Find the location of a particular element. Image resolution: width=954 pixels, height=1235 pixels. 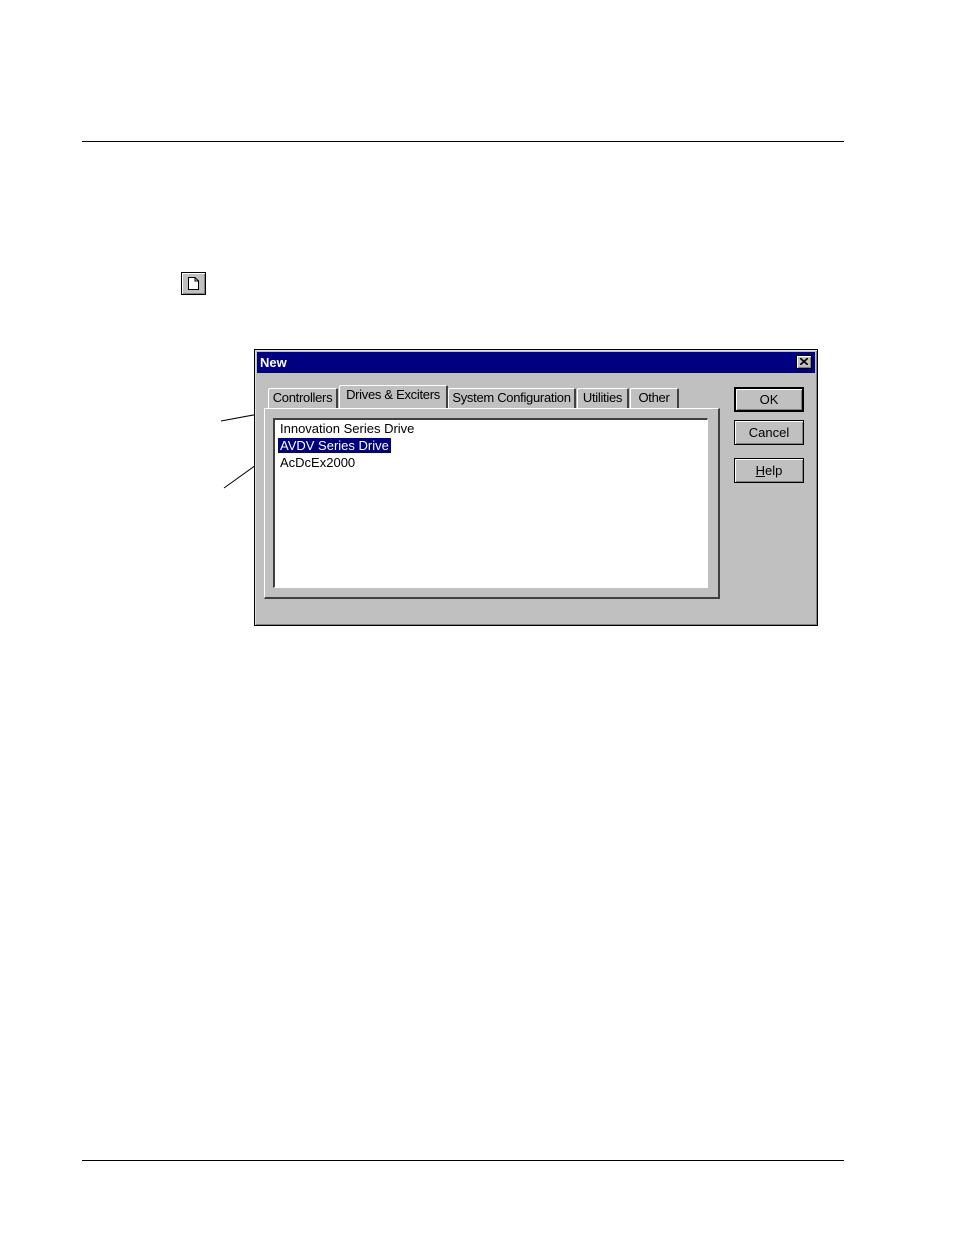

footer-rule is located at coordinates (463, 1160).